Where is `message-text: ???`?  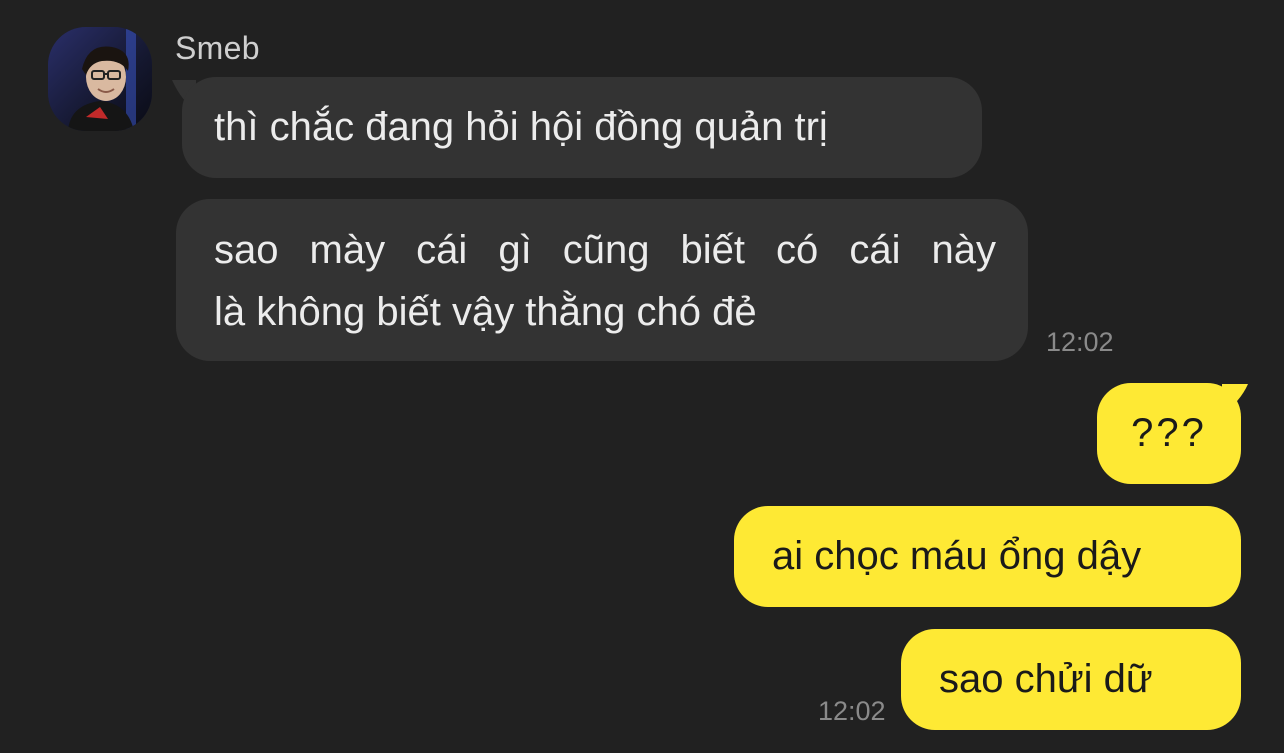
message-text: ??? is located at coordinates (1169, 433).